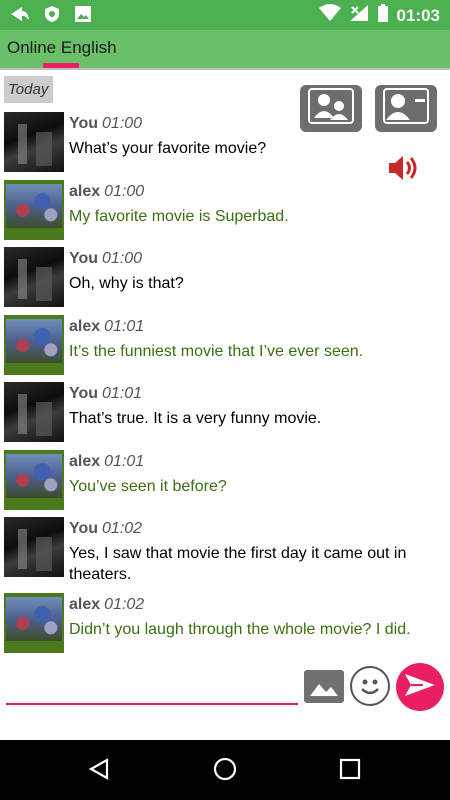 This screenshot has width=450, height=800. What do you see at coordinates (383, 15) in the screenshot?
I see `battery-icon` at bounding box center [383, 15].